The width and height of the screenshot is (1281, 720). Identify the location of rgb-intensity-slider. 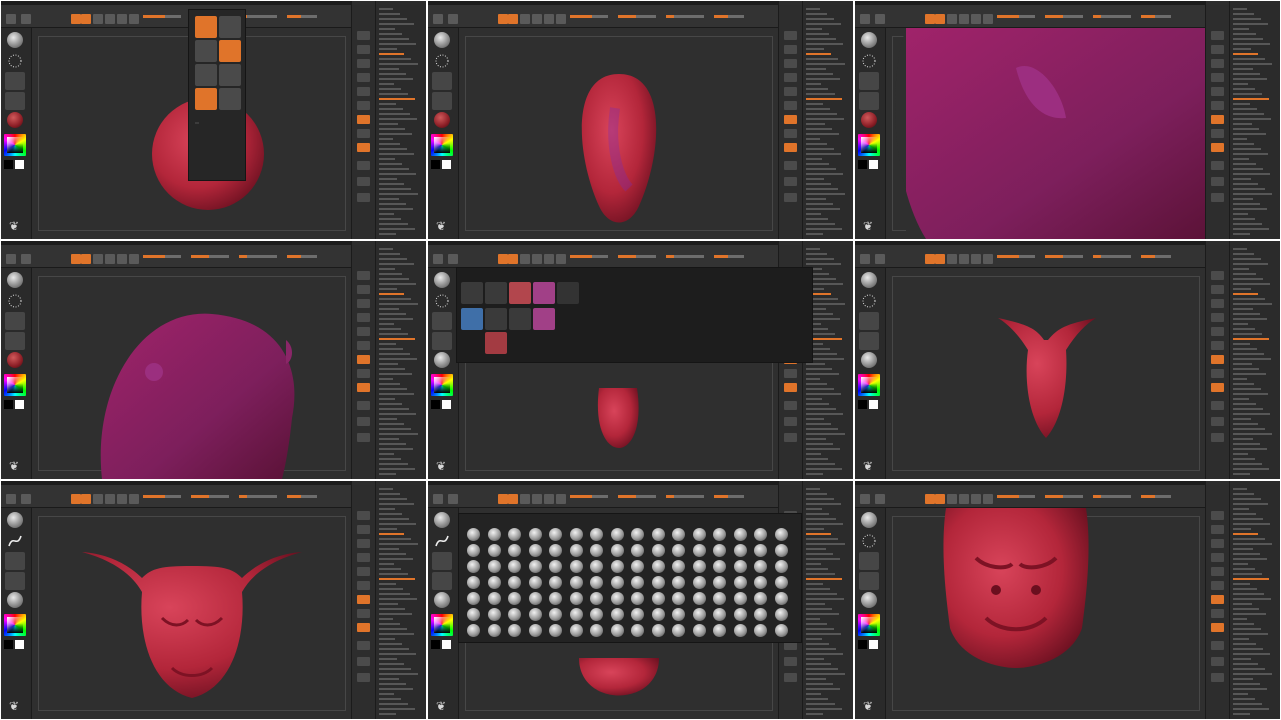
(162, 496).